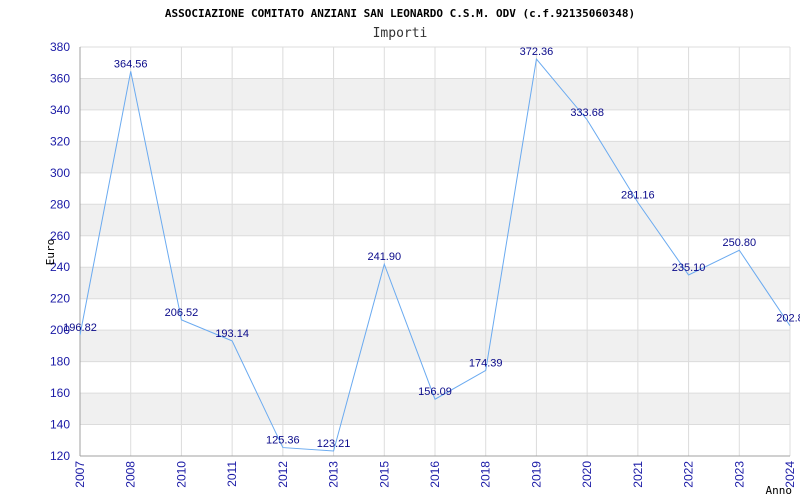  Describe the element at coordinates (60, 78) in the screenshot. I see `y-tick-label: 360` at that location.